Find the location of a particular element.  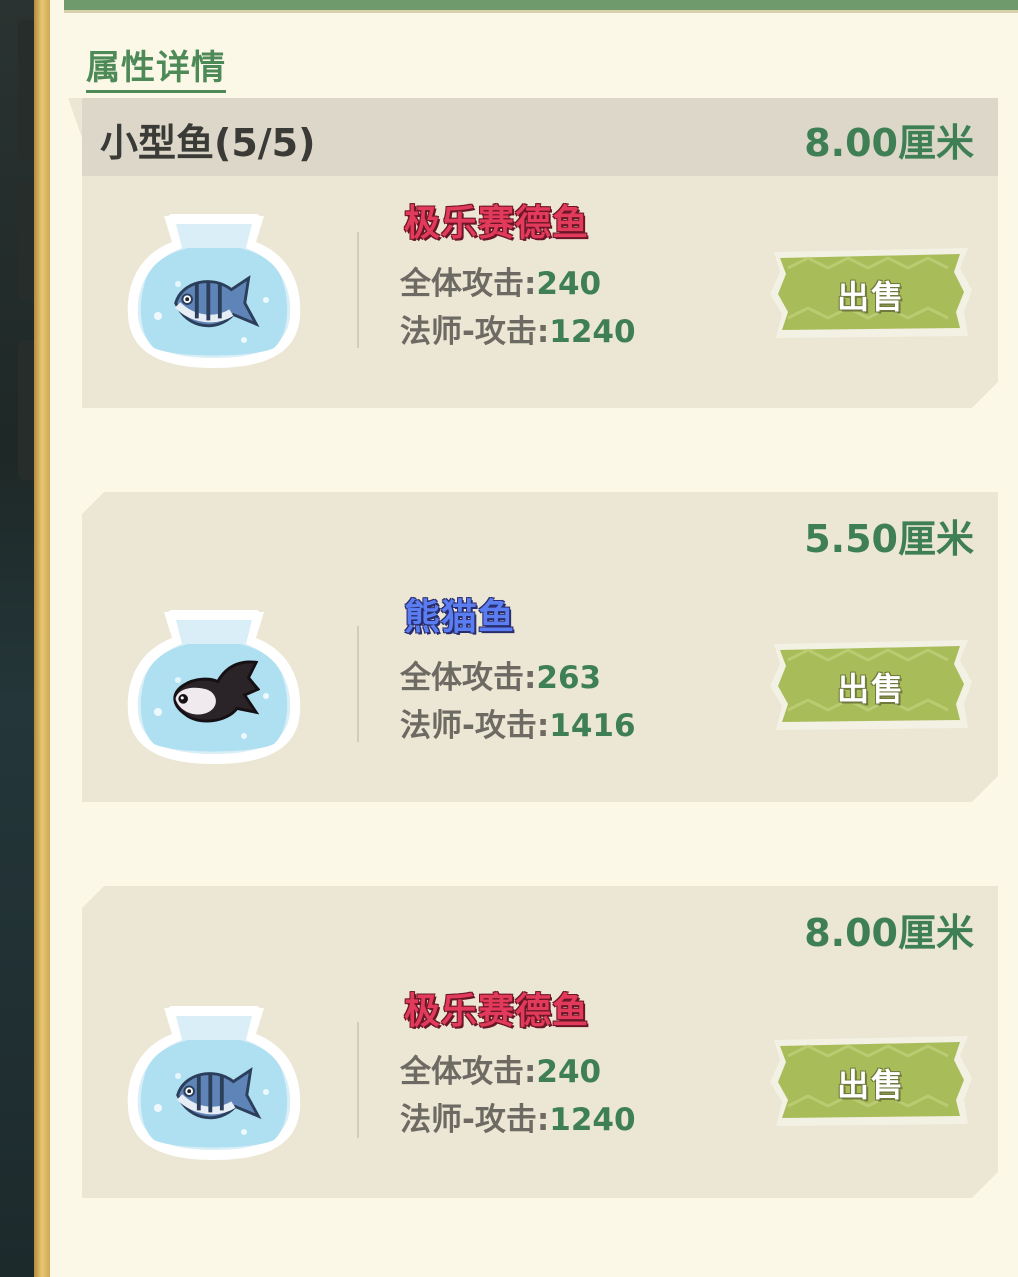

mage-attack-stat: 法师-攻击:1416 is located at coordinates (518, 722).